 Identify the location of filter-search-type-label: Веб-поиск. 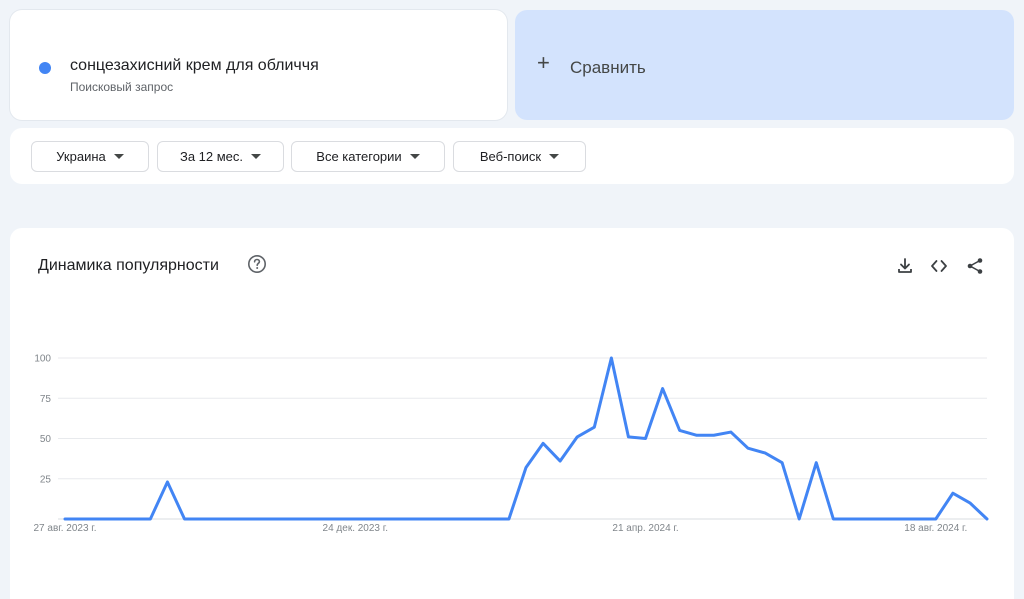
(510, 156).